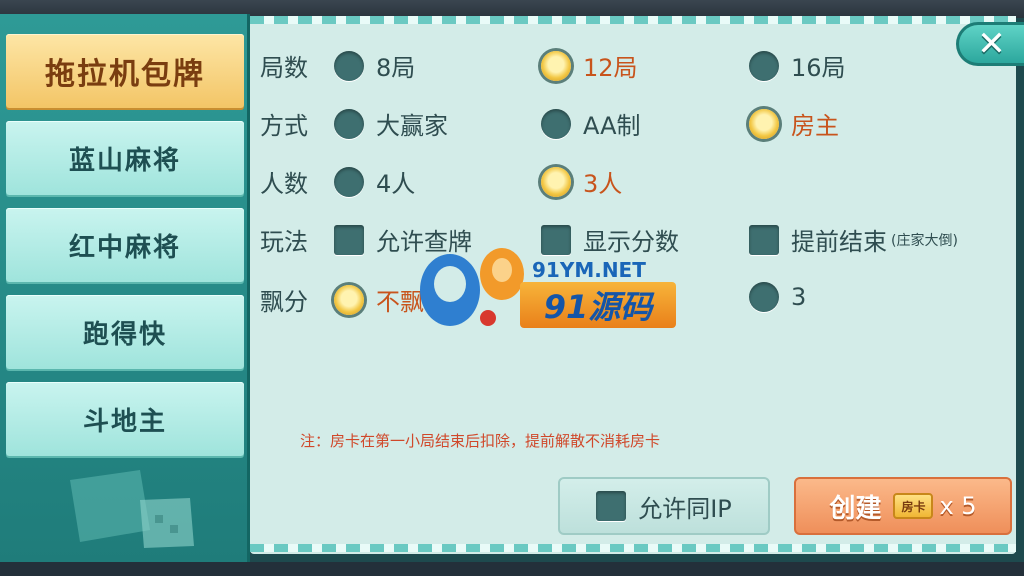  What do you see at coordinates (610, 68) in the screenshot?
I see `option-label: 12局` at bounding box center [610, 68].